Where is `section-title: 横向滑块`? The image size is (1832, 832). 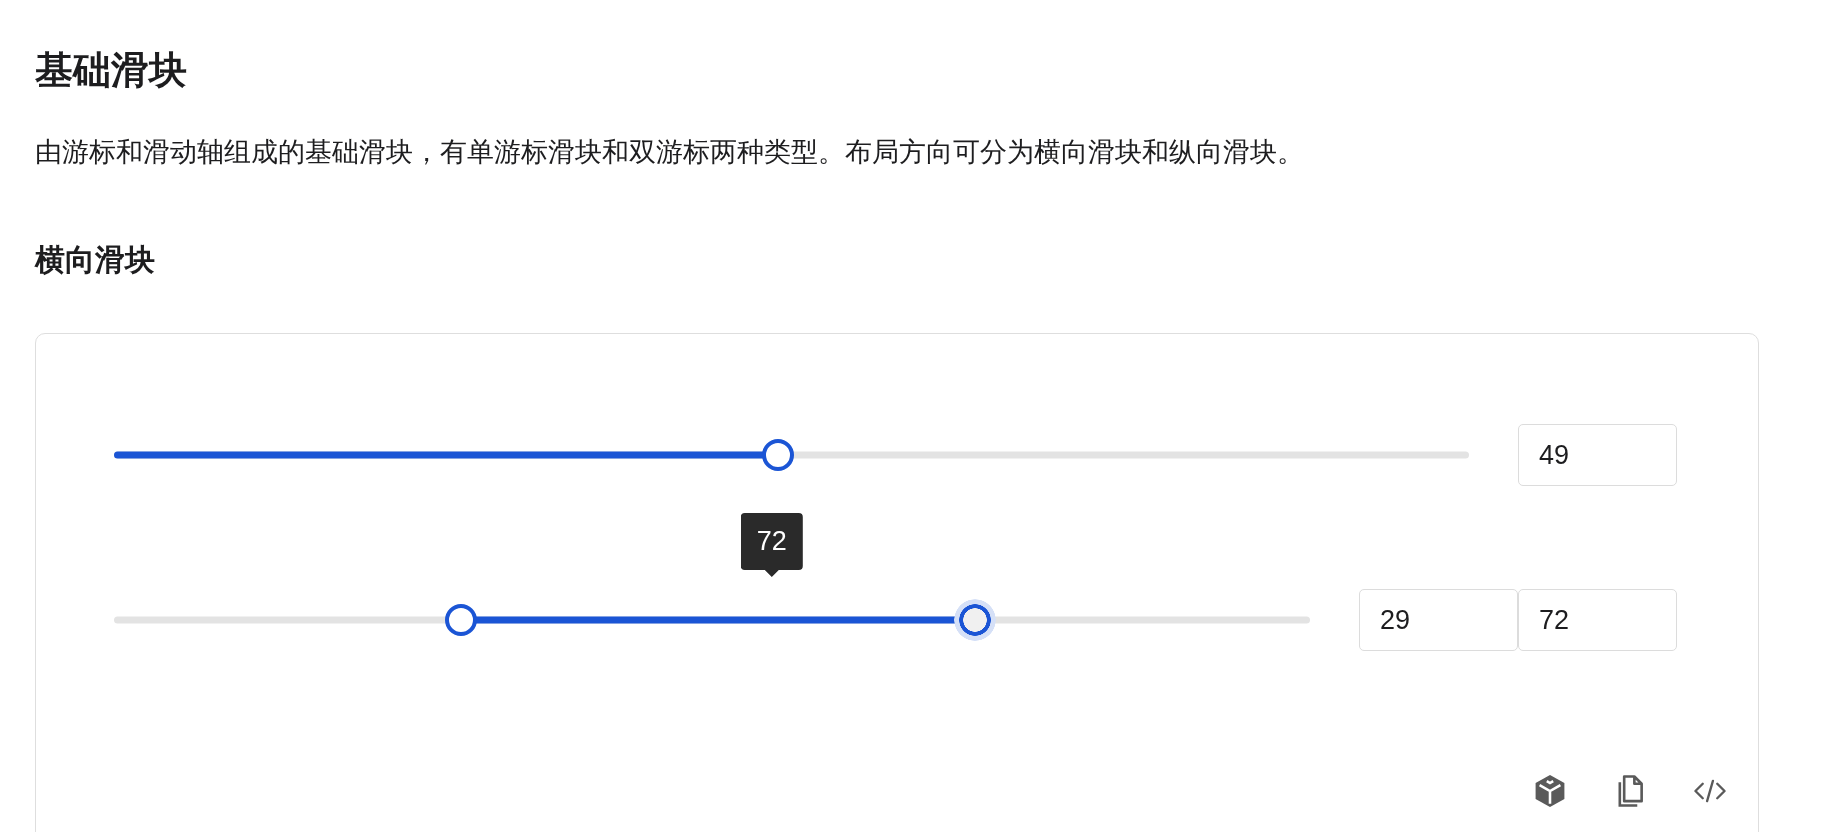 section-title: 横向滑块 is located at coordinates (95, 260).